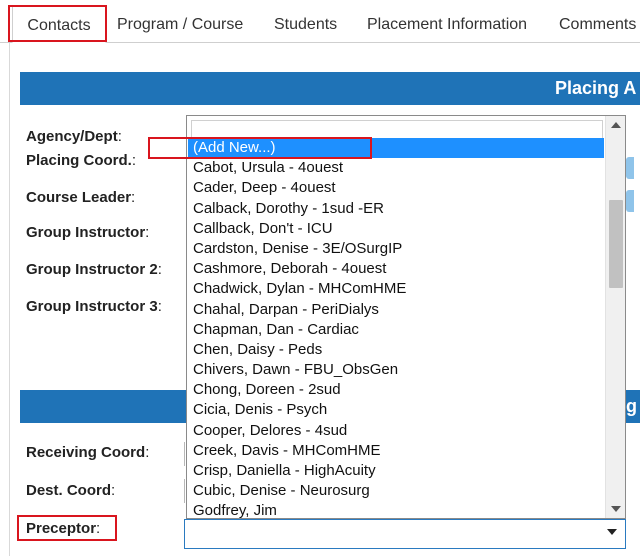  What do you see at coordinates (397, 130) in the screenshot?
I see `dropdown-search-input` at bounding box center [397, 130].